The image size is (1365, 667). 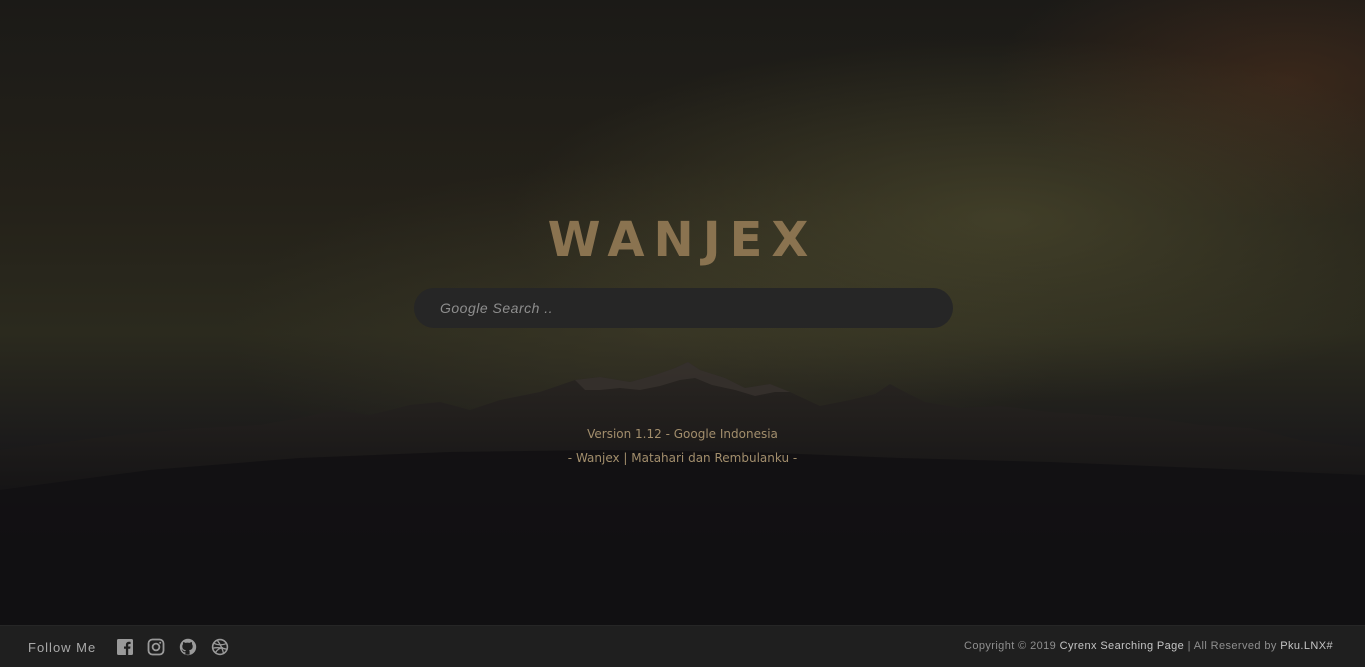 I want to click on github-icon, so click(x=188, y=647).